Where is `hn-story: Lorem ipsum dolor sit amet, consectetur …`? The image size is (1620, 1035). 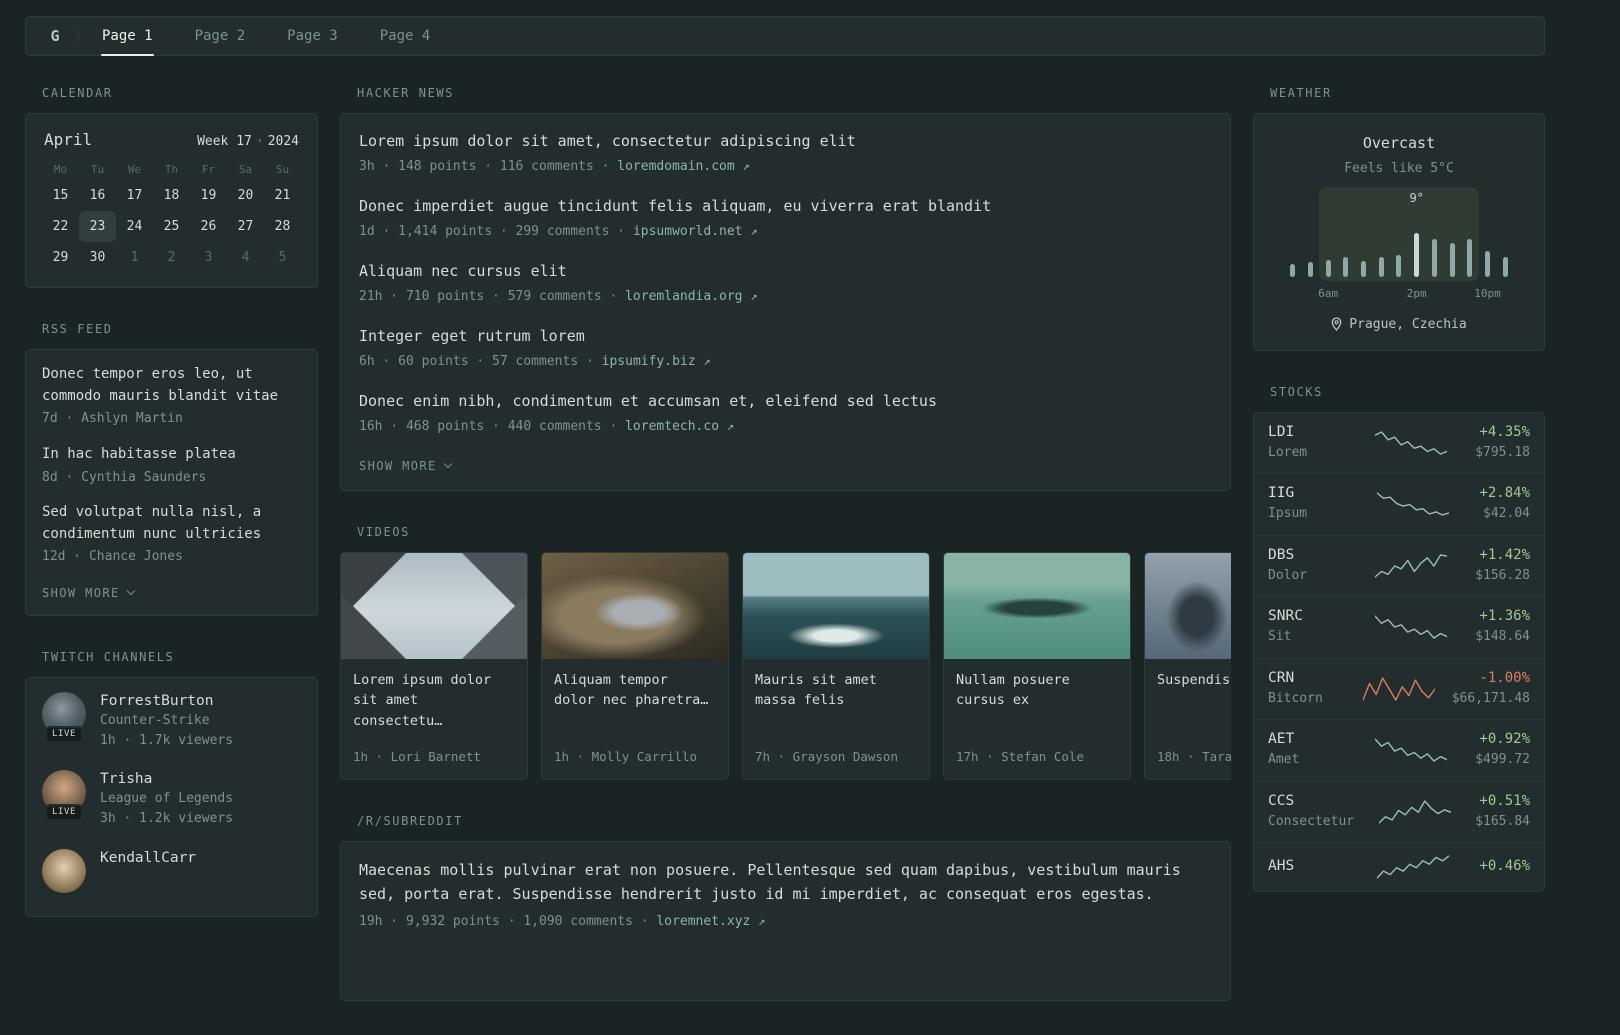
hn-story: Lorem ipsum dolor sit amet, consectetur … is located at coordinates (785, 153).